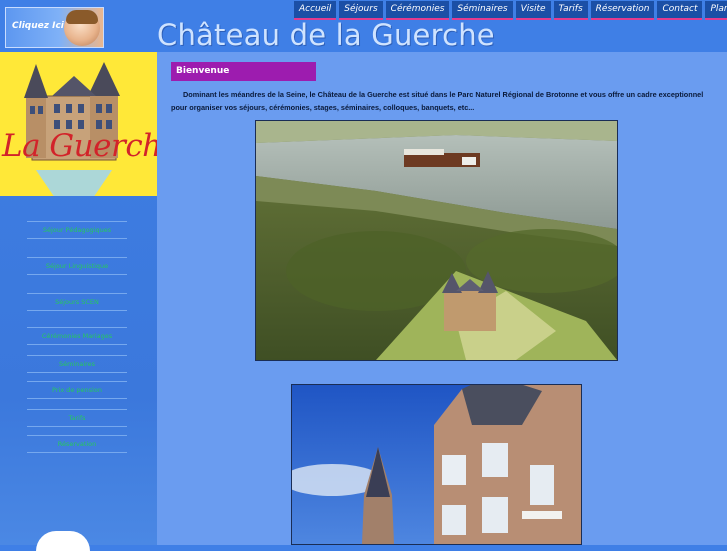  Describe the element at coordinates (680, 10) in the screenshot. I see `nav-contact: Contact` at that location.